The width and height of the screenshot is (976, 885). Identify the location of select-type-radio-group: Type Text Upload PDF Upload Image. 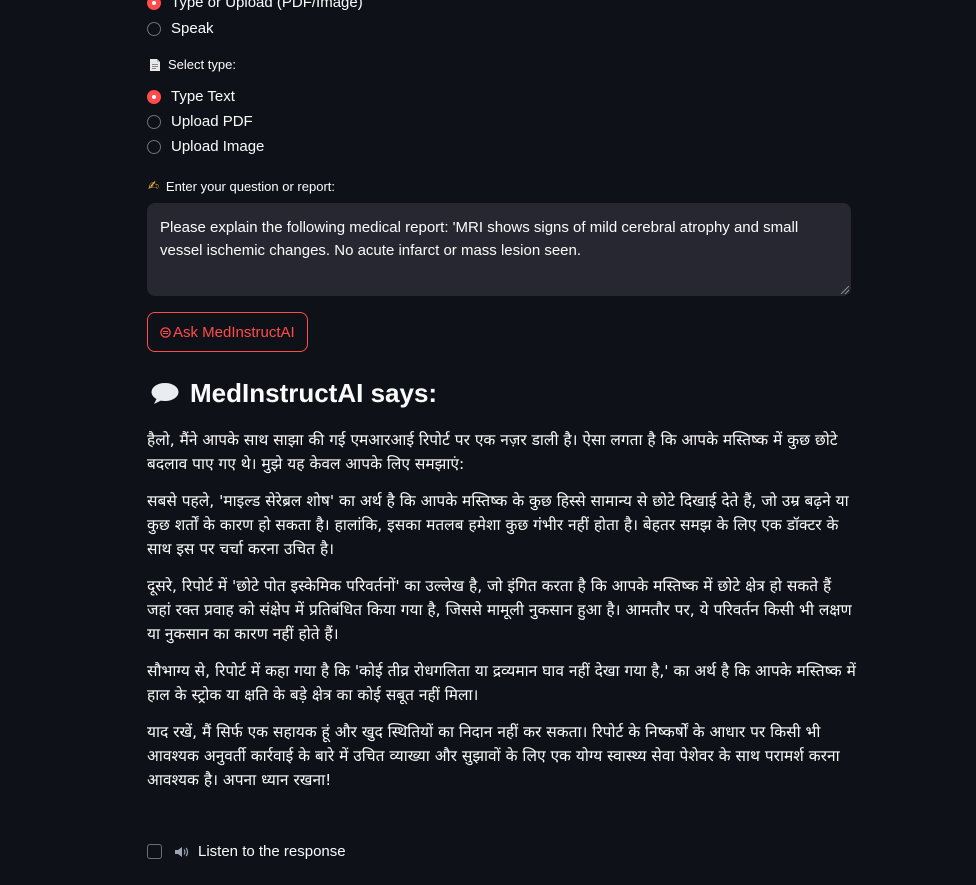
(499, 121).